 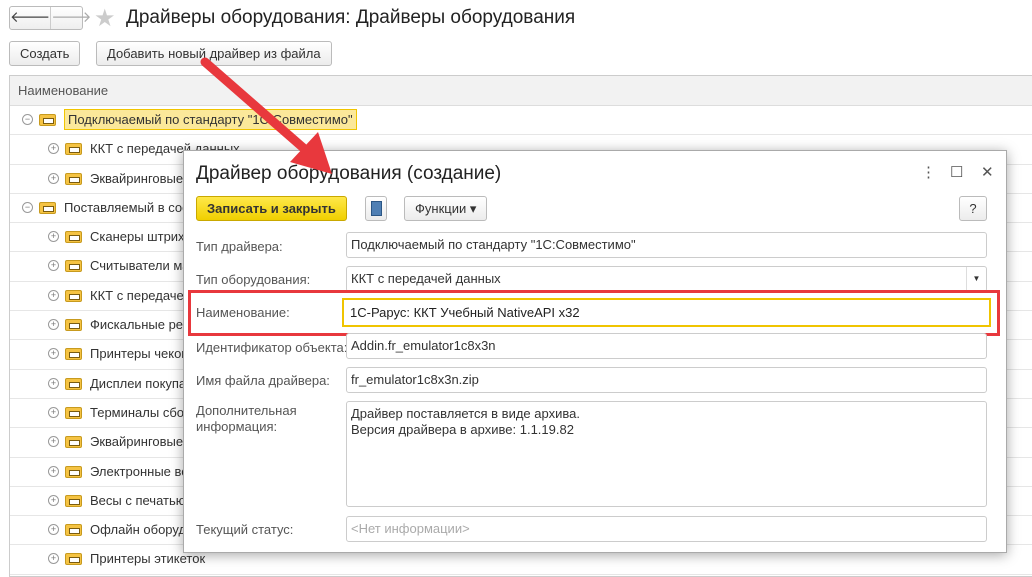 I want to click on file-name-label: Имя файла драйвера:, so click(x=263, y=380).